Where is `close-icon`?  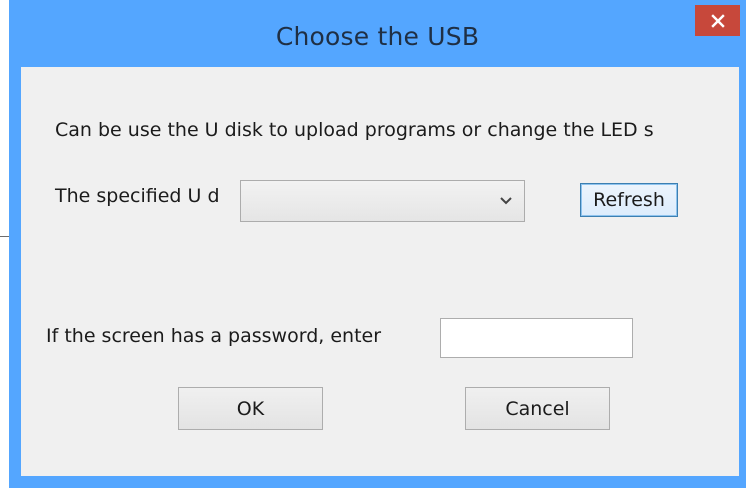 close-icon is located at coordinates (717, 20).